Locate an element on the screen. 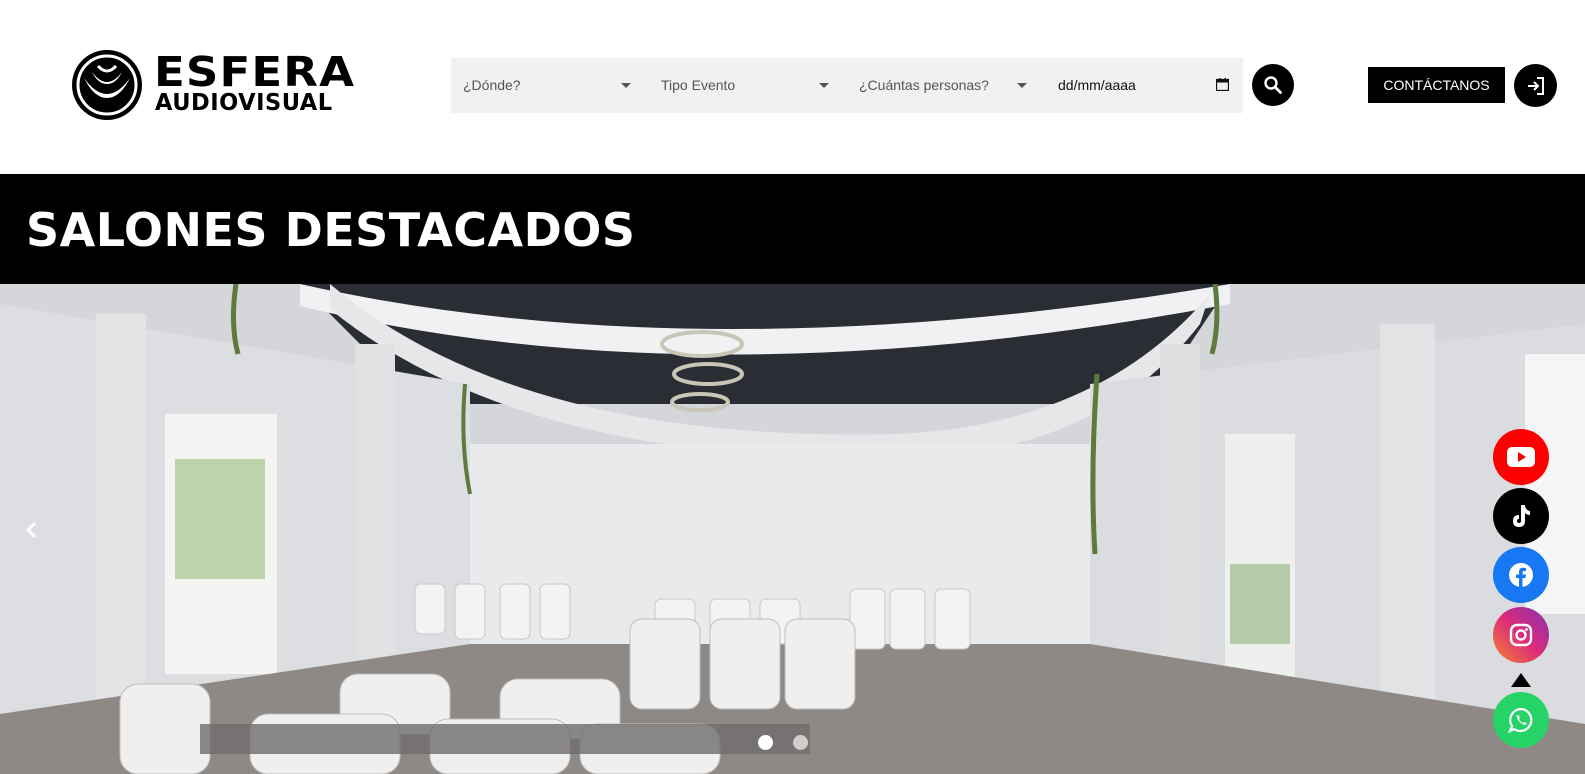  facebook-icon is located at coordinates (1521, 575).